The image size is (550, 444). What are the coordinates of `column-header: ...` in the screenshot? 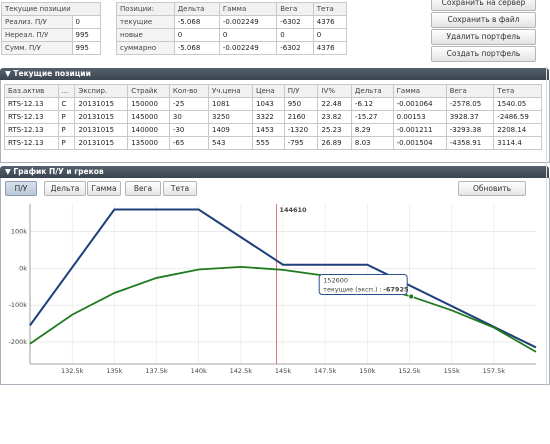 It's located at (66, 91).